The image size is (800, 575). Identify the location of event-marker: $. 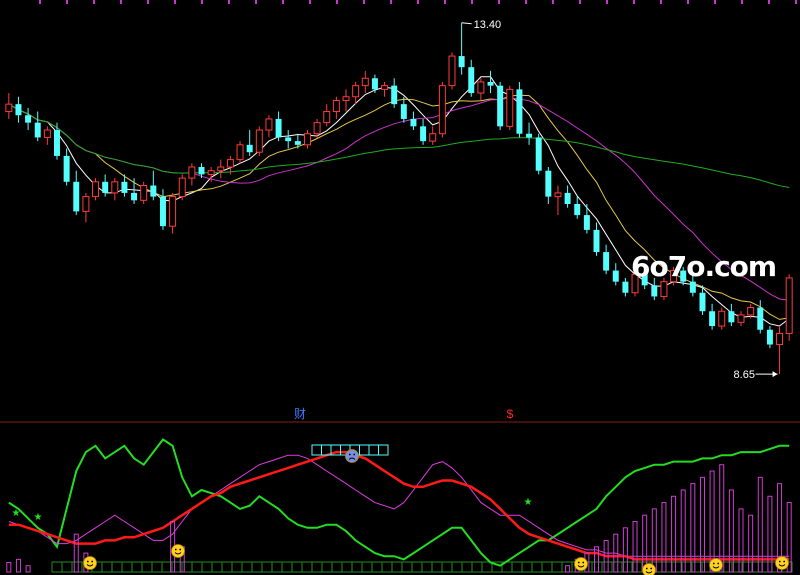
(510, 414).